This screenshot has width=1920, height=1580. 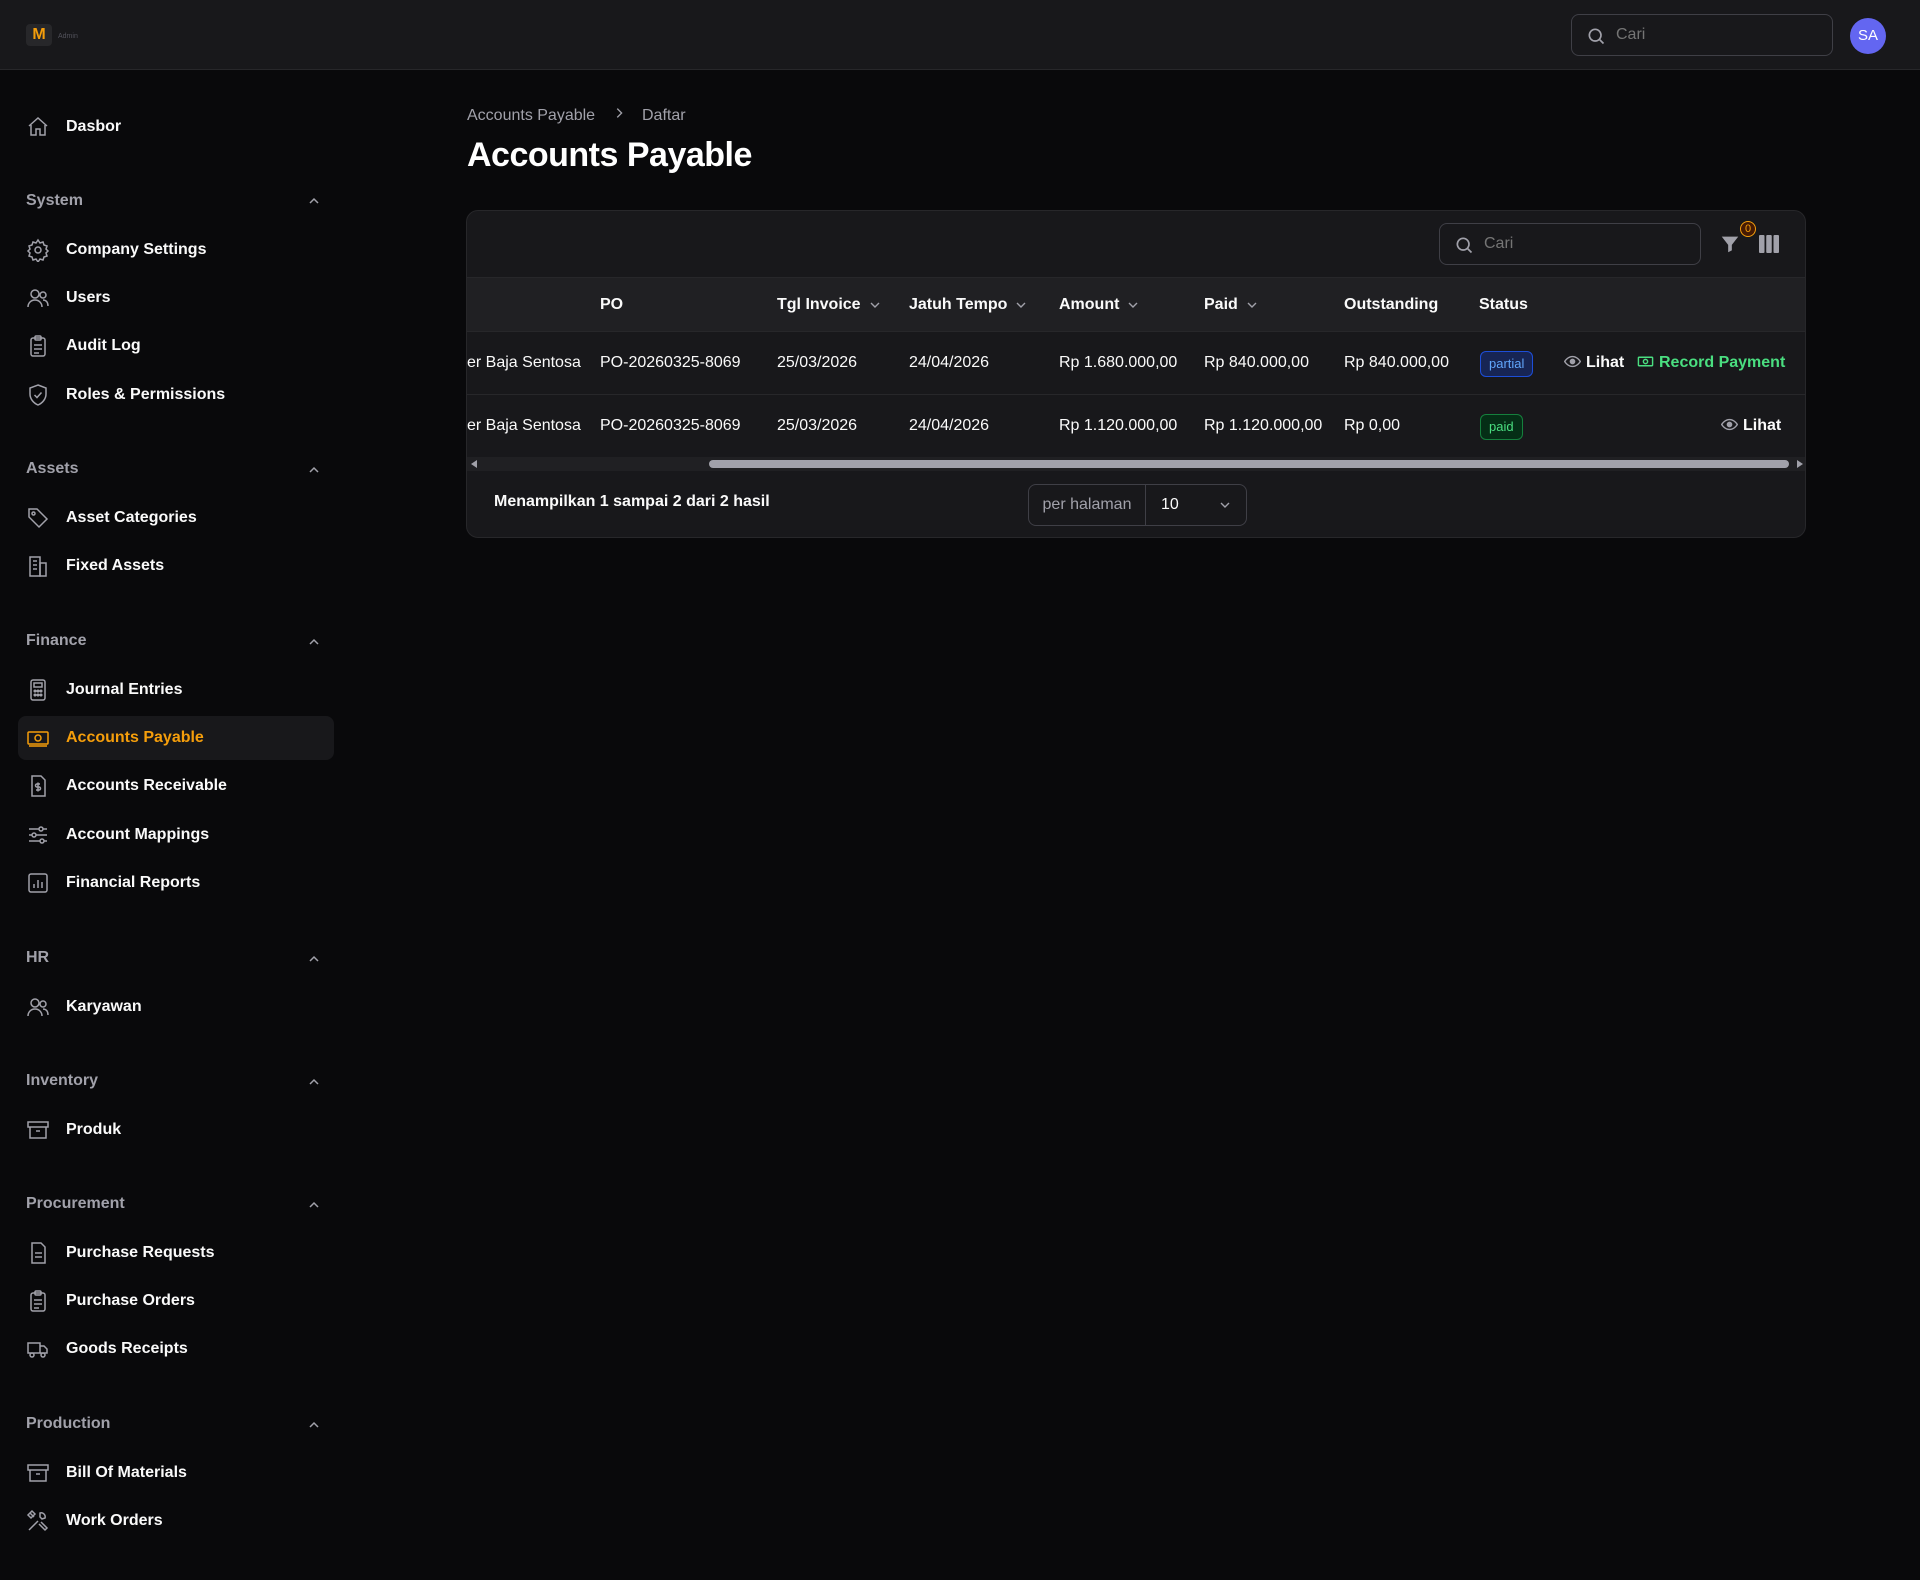 What do you see at coordinates (38, 395) in the screenshot?
I see `shield-check-icon` at bounding box center [38, 395].